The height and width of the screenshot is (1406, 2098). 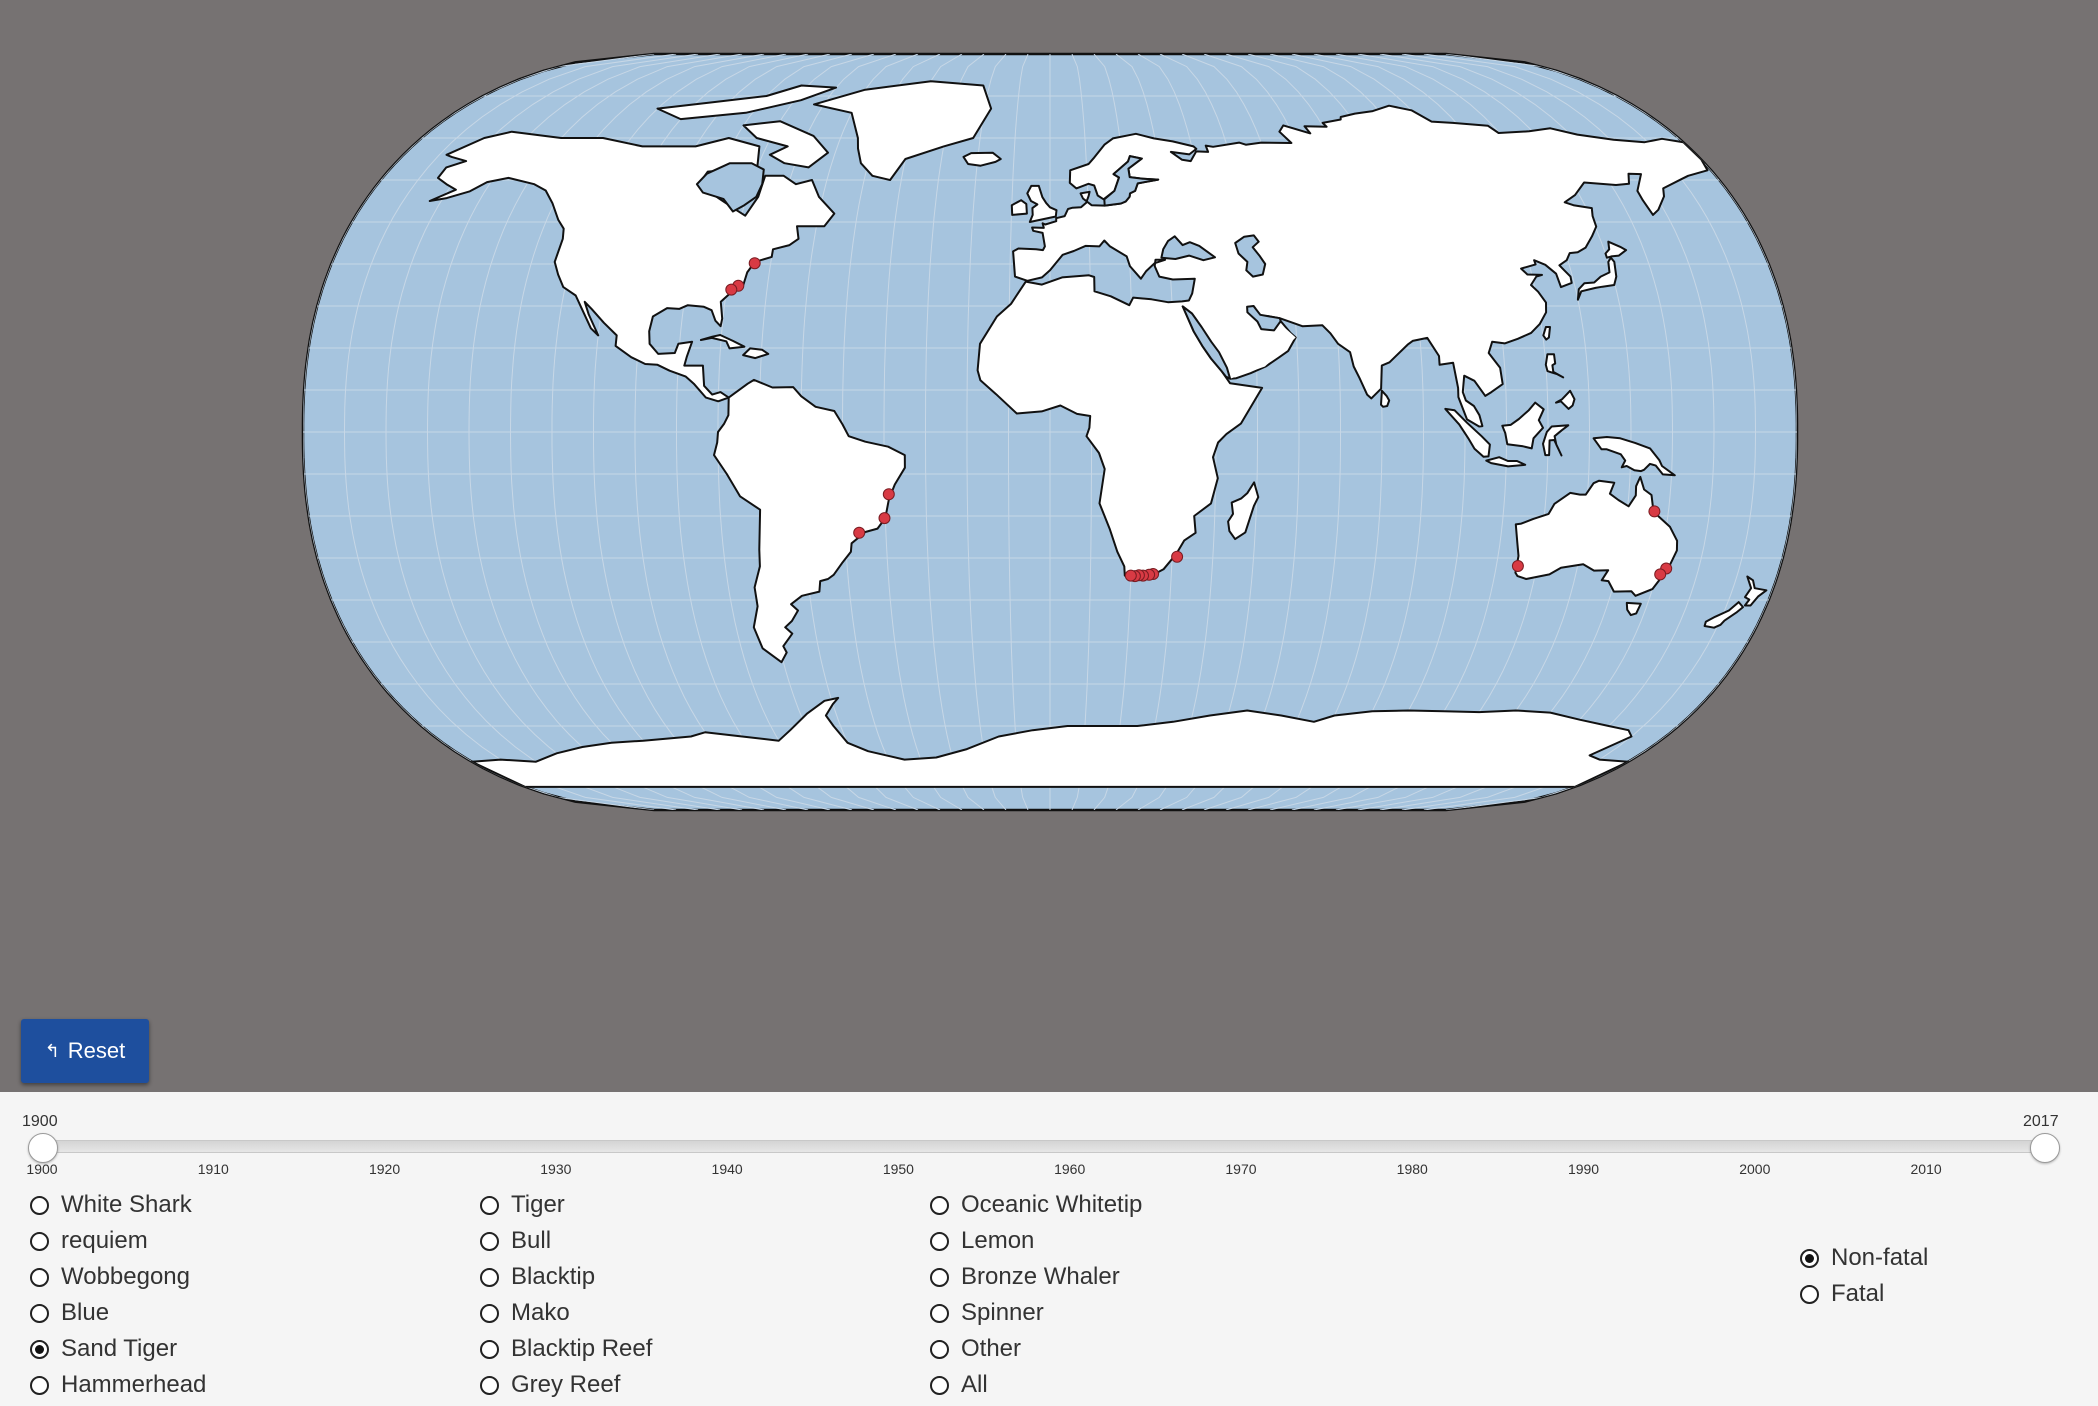 What do you see at coordinates (556, 1169) in the screenshot?
I see `slider-tick-label: 1930` at bounding box center [556, 1169].